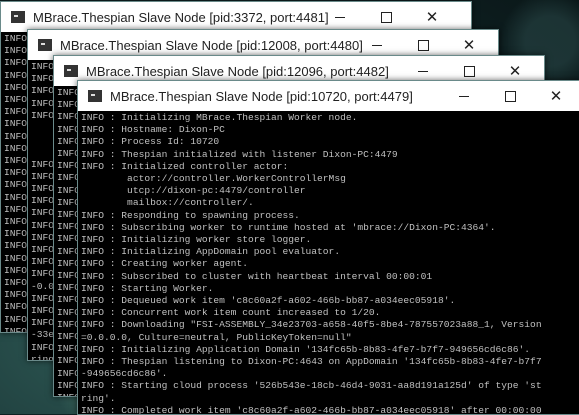  What do you see at coordinates (124, 374) in the screenshot?
I see `console-line: -949656cd6c86'.` at bounding box center [124, 374].